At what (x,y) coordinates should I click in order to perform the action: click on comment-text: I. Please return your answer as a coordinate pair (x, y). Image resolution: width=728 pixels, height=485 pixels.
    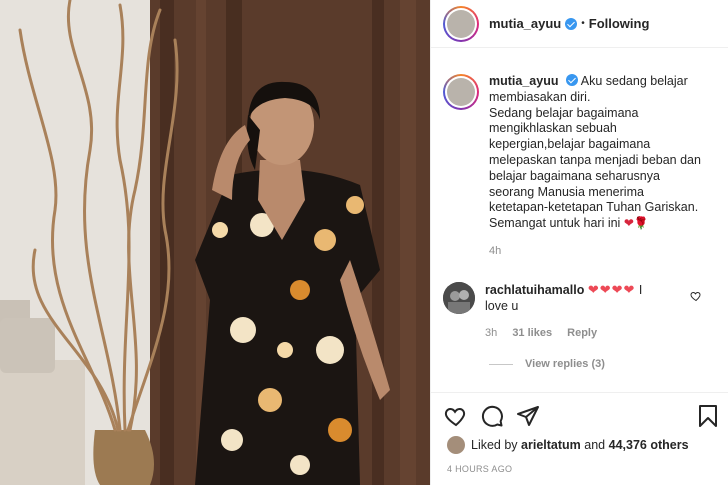
    Looking at the image, I should click on (639, 289).